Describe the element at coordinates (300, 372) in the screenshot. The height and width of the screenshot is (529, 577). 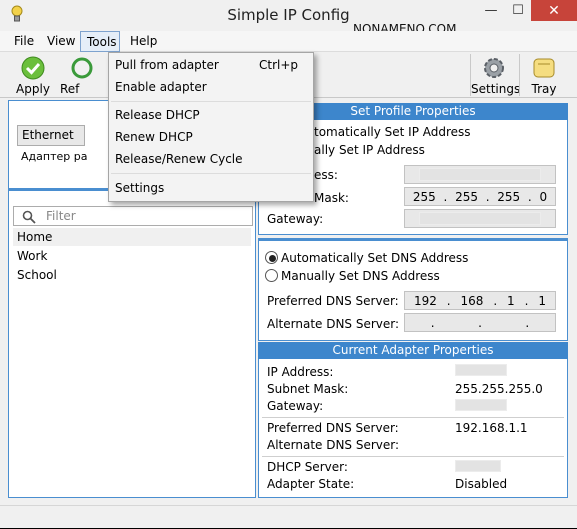
I see `current-ip-label: IP Address:` at that location.